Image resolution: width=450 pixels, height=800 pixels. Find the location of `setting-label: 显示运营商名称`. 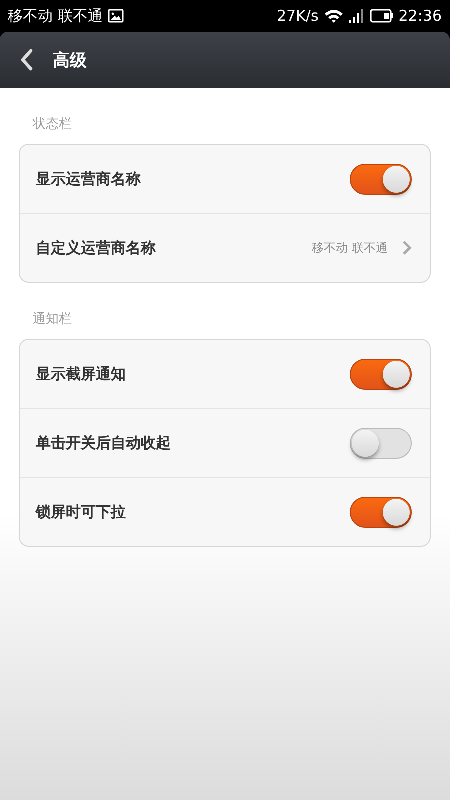

setting-label: 显示运营商名称 is located at coordinates (89, 179).